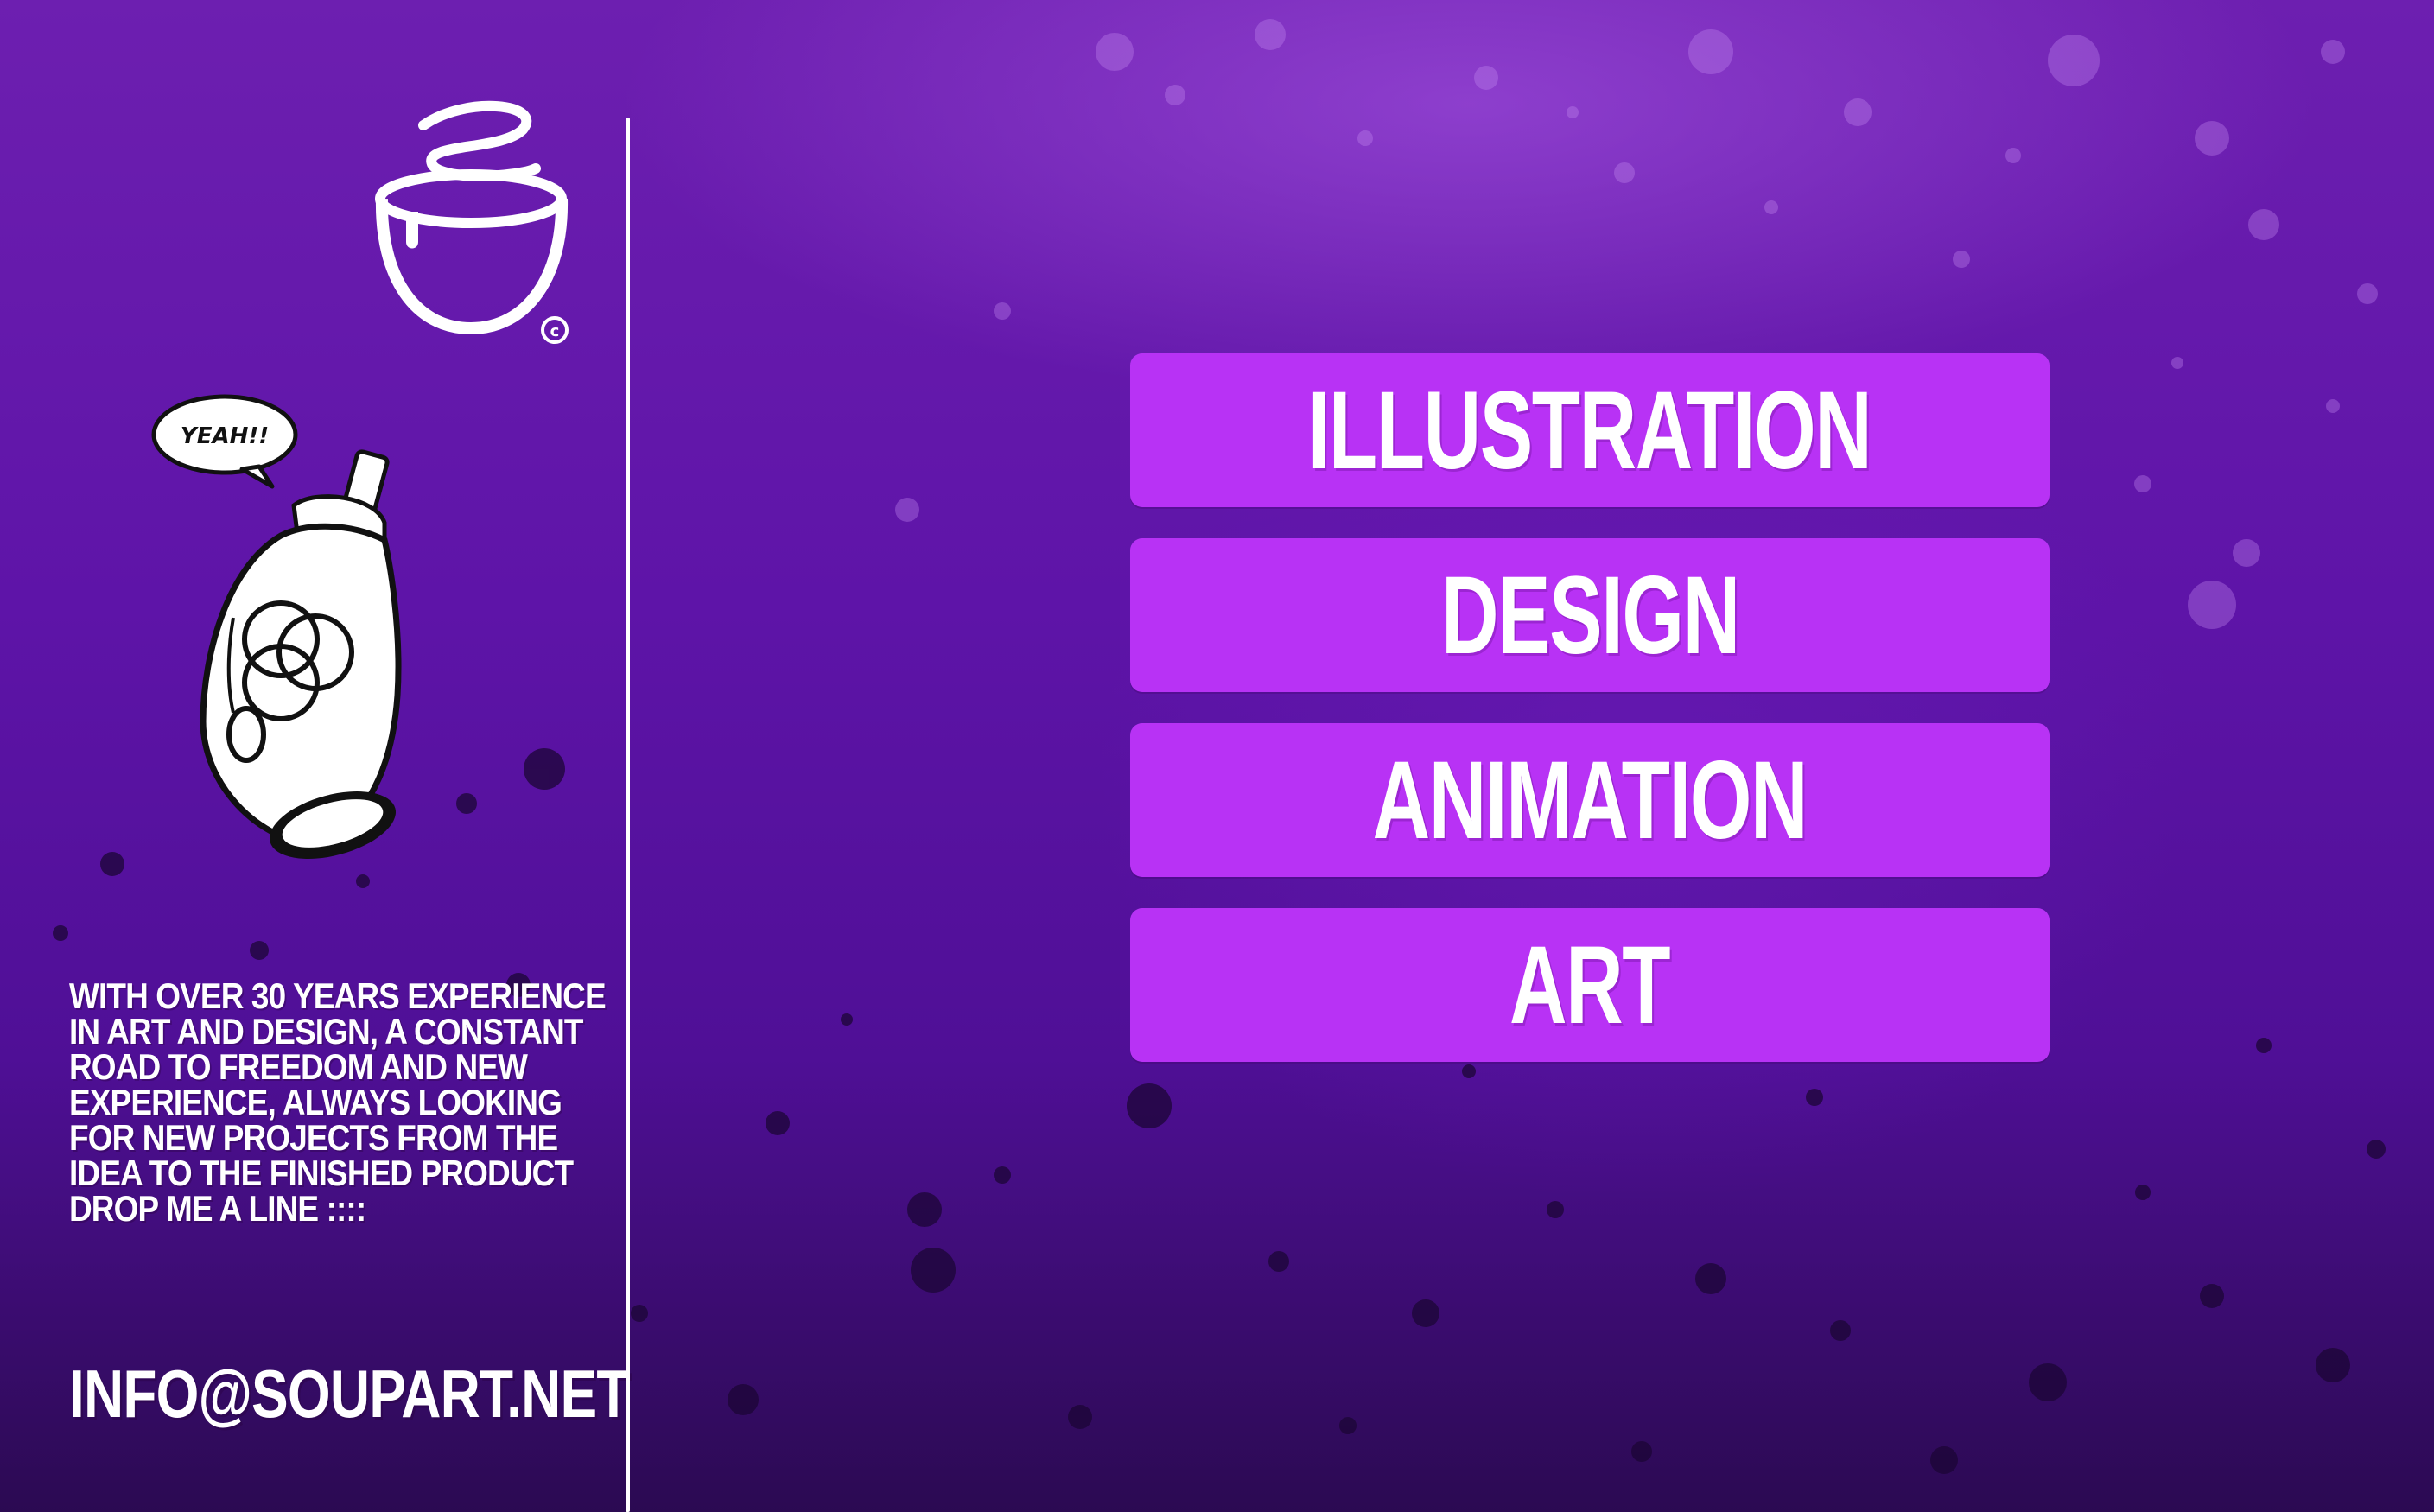 This screenshot has width=2434, height=1512. What do you see at coordinates (321, 1173) in the screenshot?
I see `about-line: idea to the finished product` at bounding box center [321, 1173].